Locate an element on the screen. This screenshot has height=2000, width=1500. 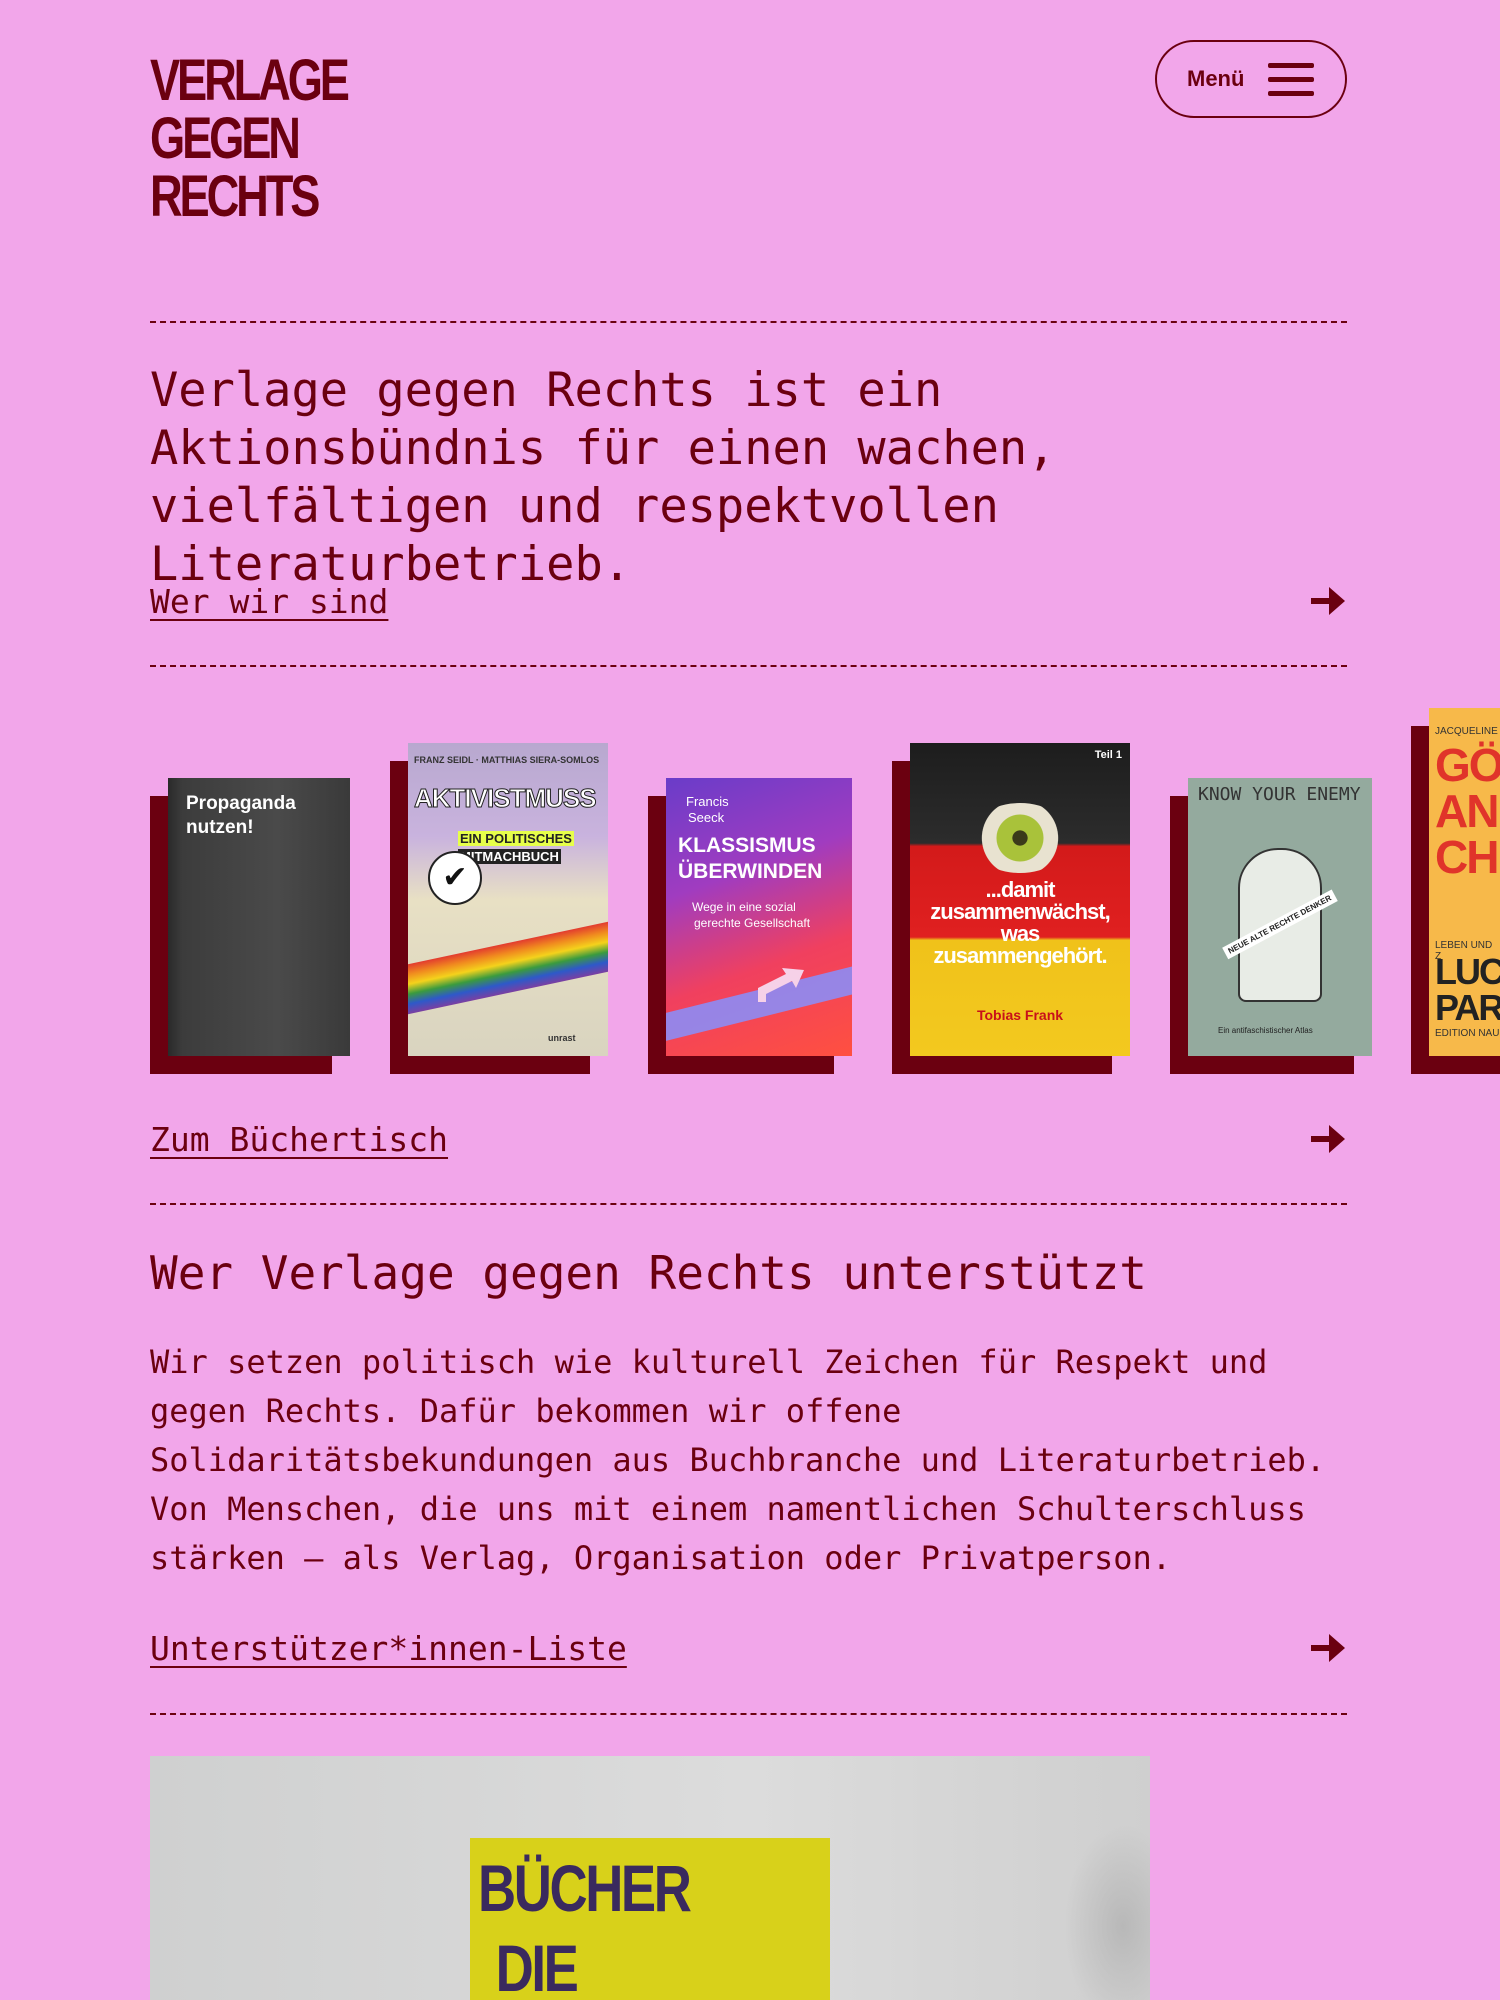
bookshelf-link-label: Zum Büchertisch is located at coordinates (299, 1139).